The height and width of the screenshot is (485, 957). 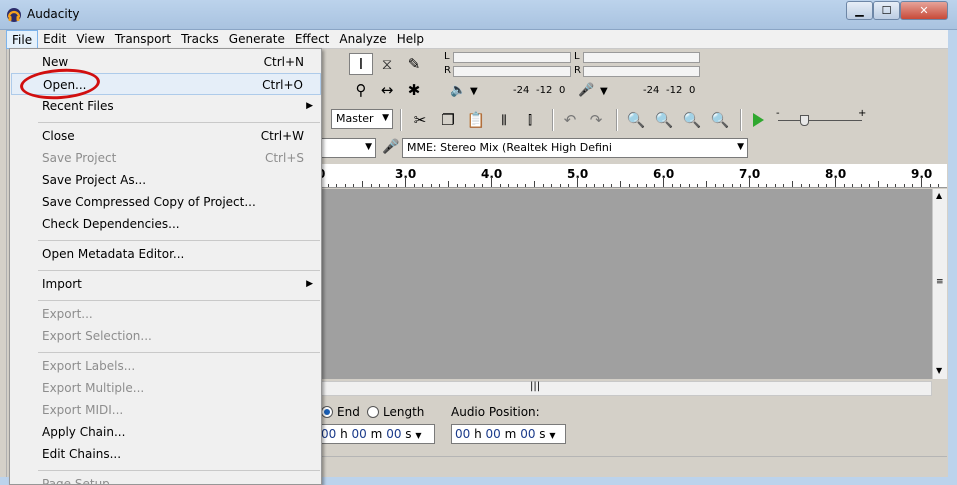 What do you see at coordinates (553, 120) in the screenshot?
I see `toolbar-separator` at bounding box center [553, 120].